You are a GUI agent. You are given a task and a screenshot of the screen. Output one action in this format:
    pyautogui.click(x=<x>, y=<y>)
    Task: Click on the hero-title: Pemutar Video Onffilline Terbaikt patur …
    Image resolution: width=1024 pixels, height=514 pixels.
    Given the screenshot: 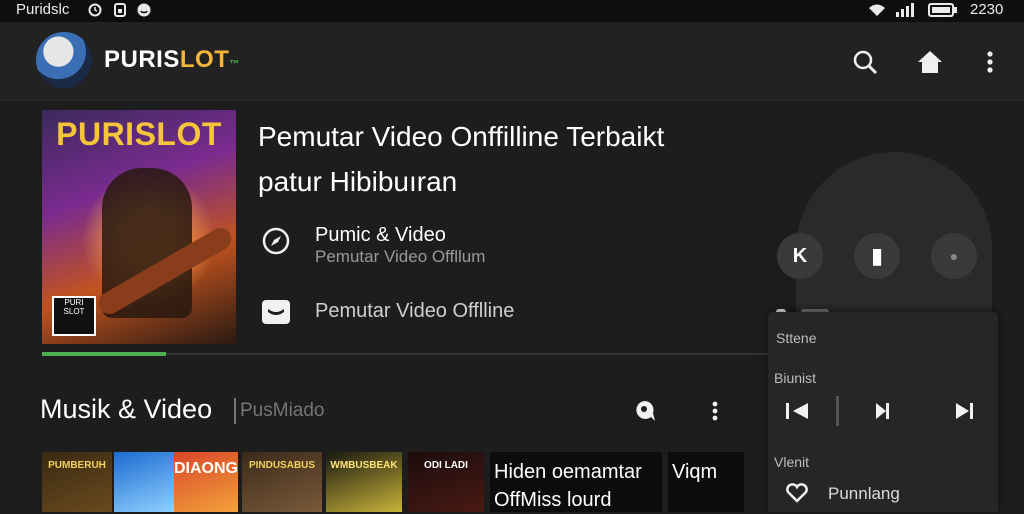 What is the action you would take?
    pyautogui.click(x=498, y=159)
    